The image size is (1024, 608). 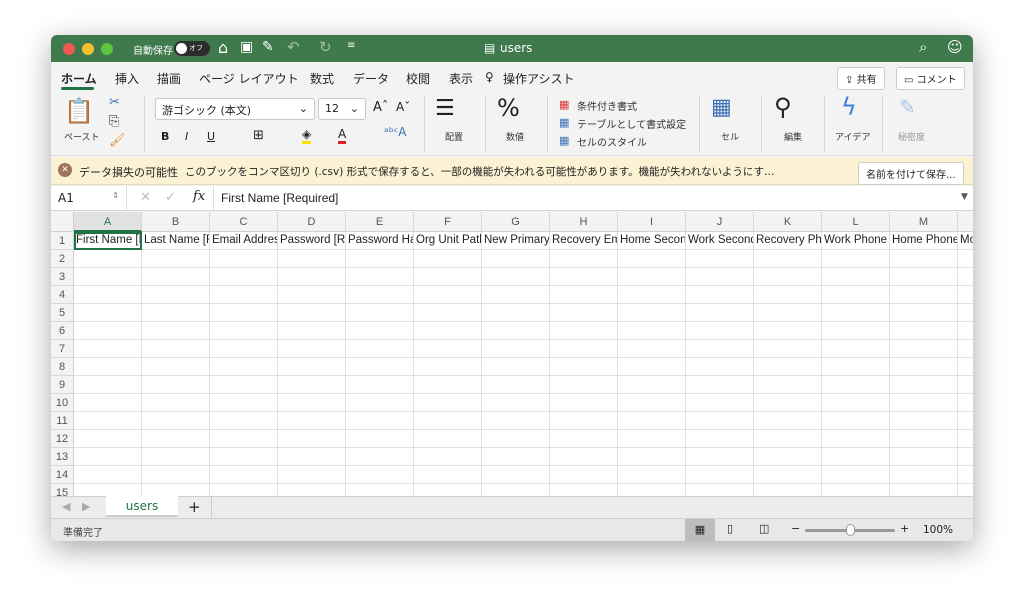 What do you see at coordinates (584, 222) in the screenshot?
I see `column-header: H` at bounding box center [584, 222].